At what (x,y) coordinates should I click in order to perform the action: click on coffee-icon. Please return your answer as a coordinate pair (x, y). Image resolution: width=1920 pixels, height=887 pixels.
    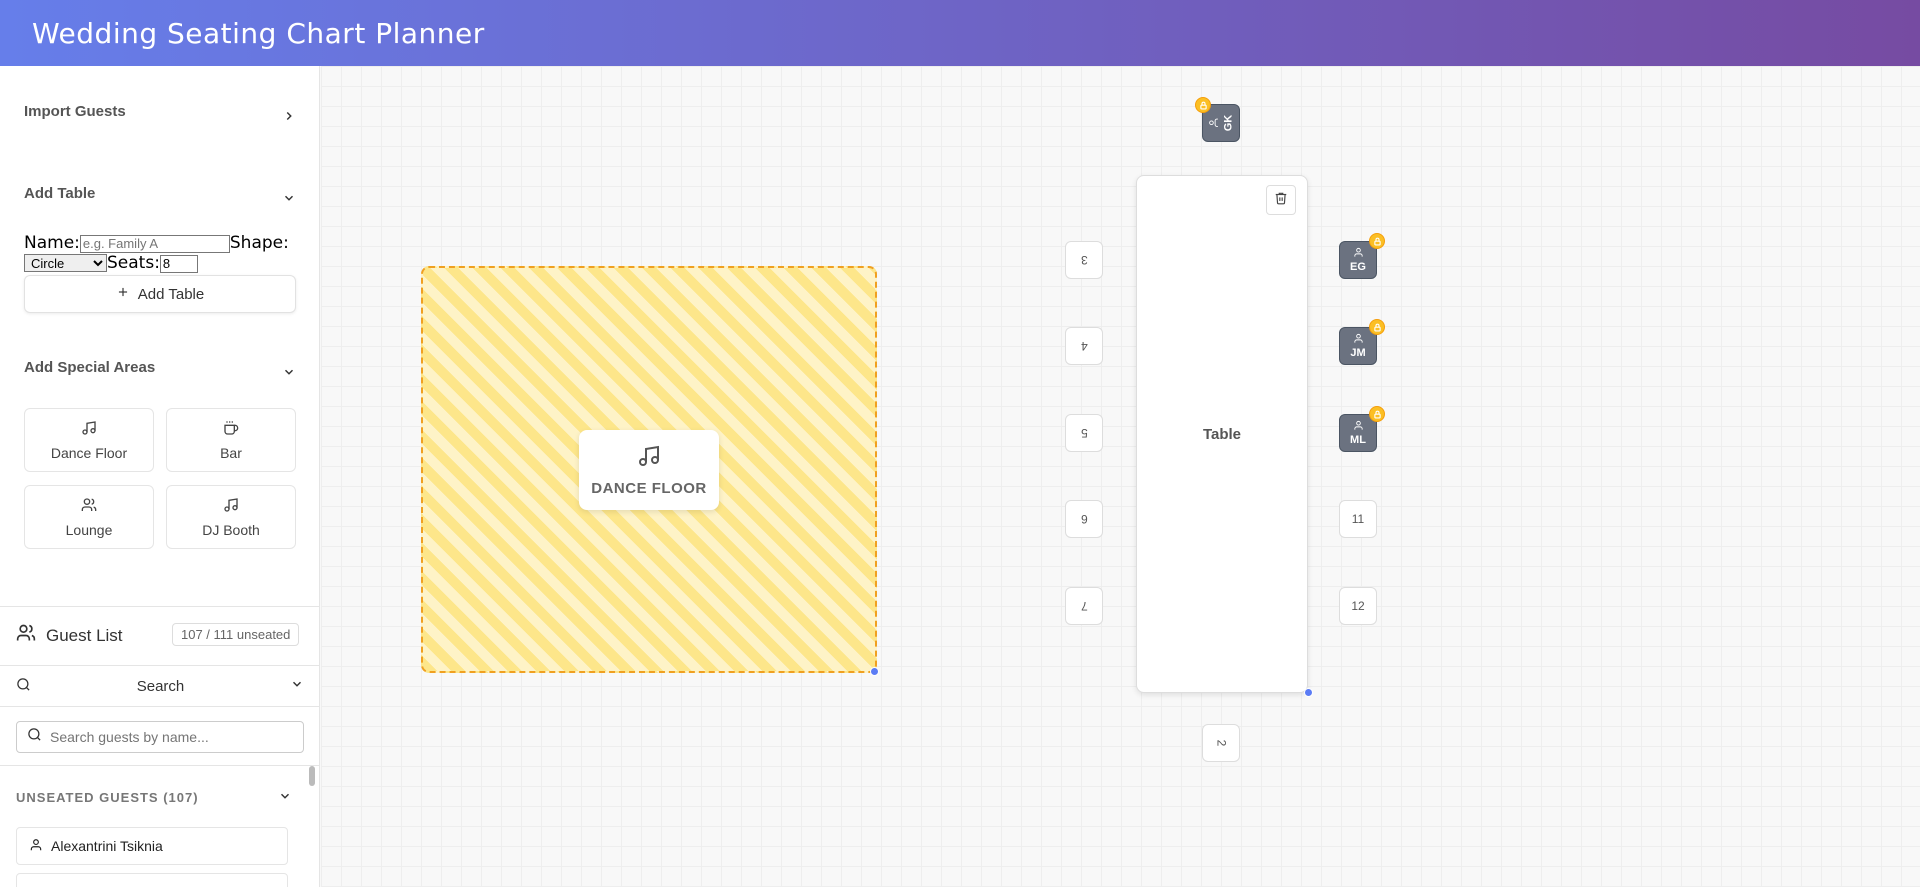
    Looking at the image, I should click on (231, 429).